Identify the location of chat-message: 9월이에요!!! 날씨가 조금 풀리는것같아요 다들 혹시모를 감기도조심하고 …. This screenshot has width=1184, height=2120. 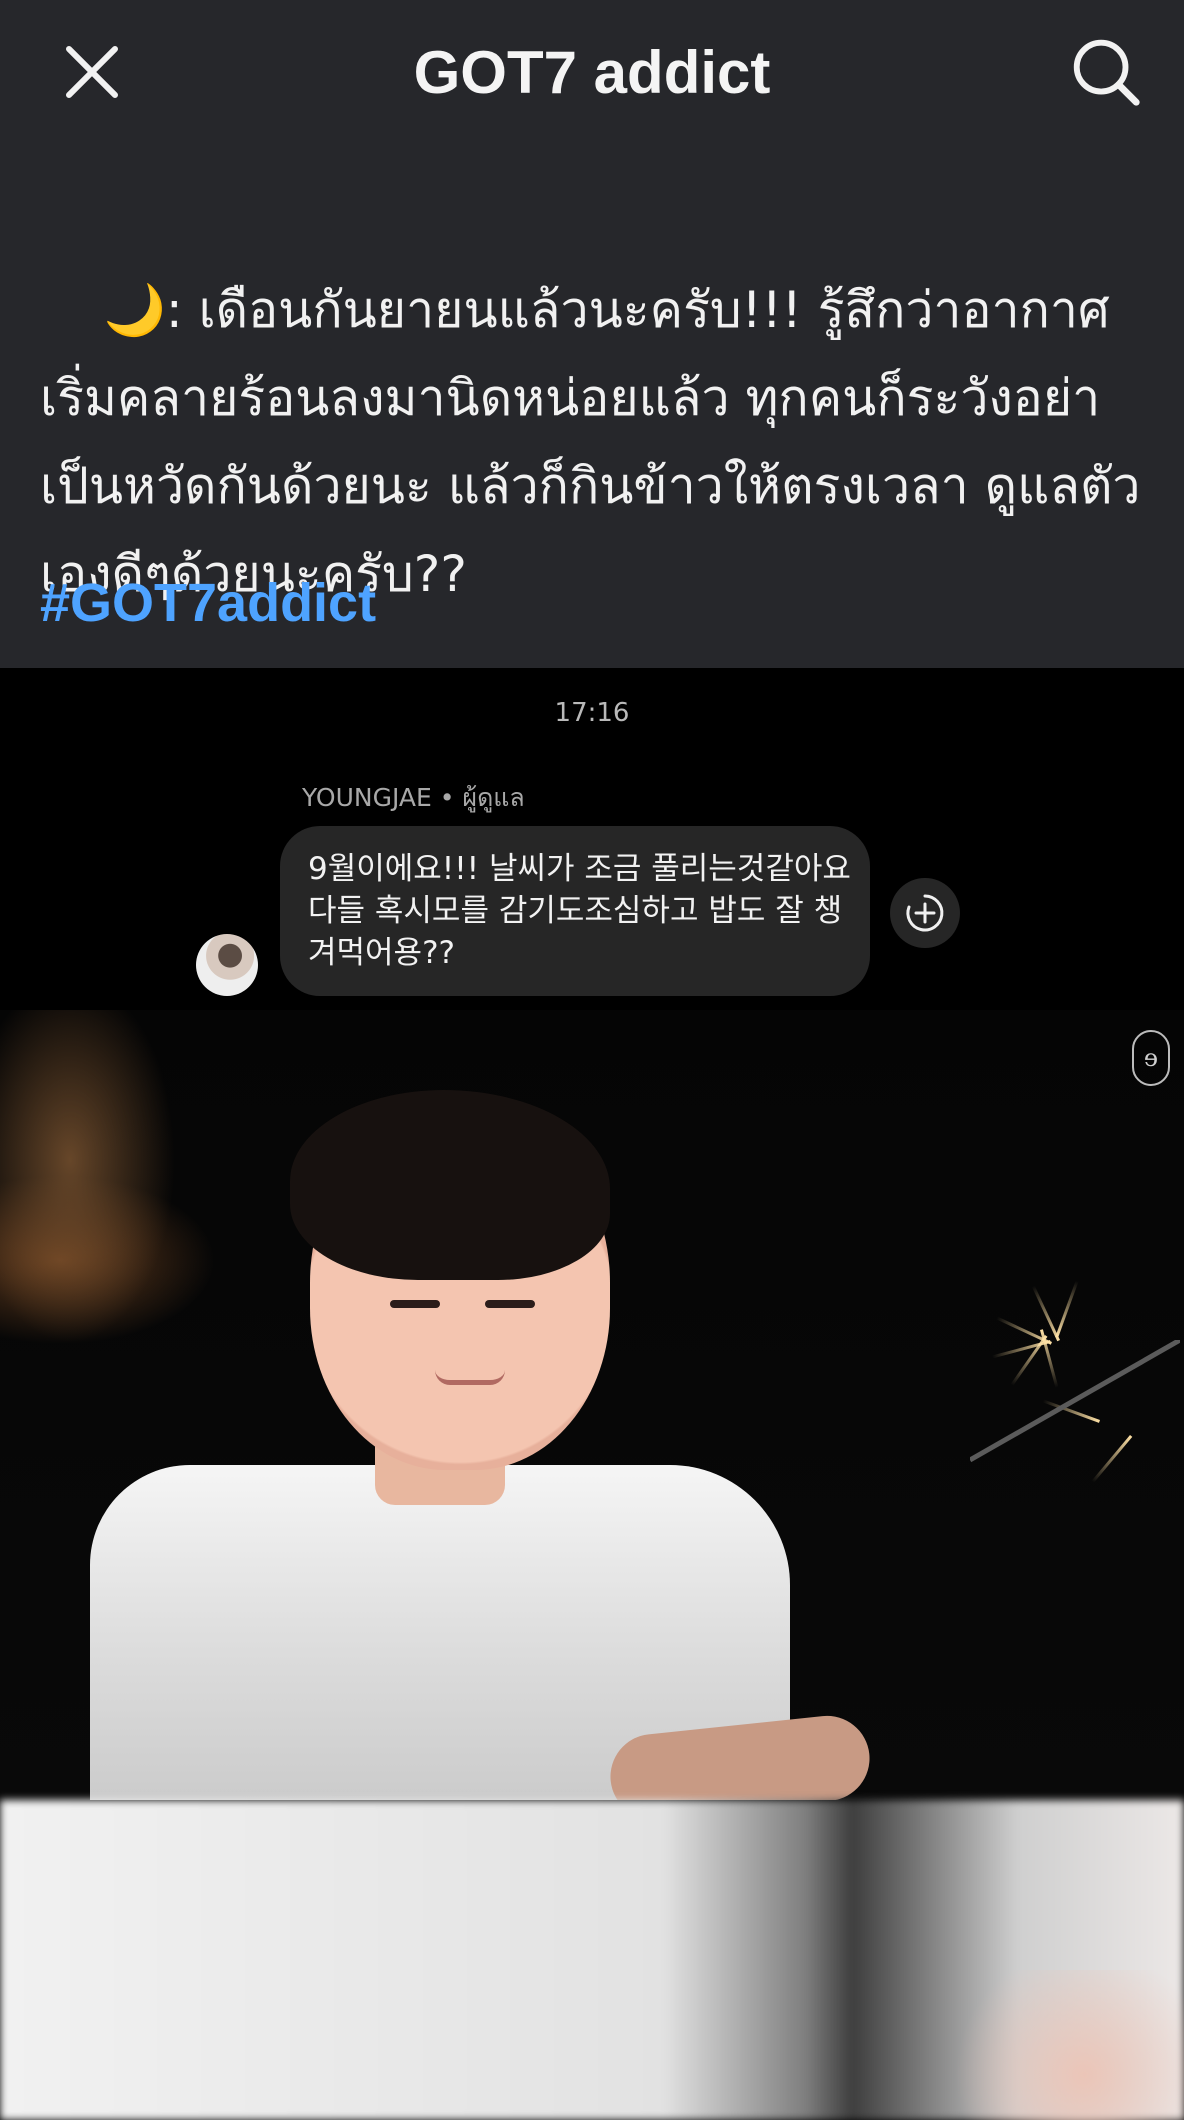
(579, 911).